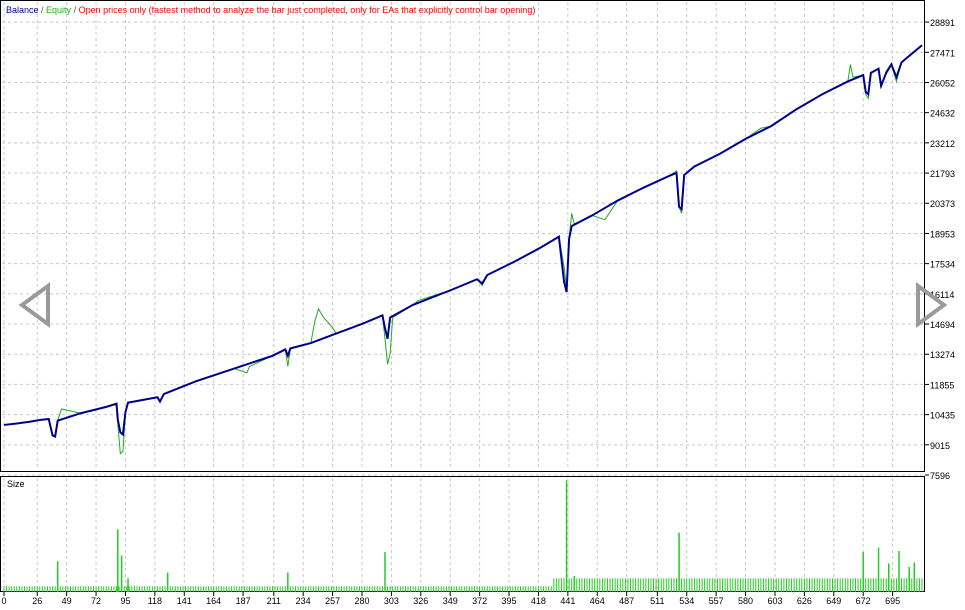  Describe the element at coordinates (686, 601) in the screenshot. I see `x-tick-label: 534` at that location.